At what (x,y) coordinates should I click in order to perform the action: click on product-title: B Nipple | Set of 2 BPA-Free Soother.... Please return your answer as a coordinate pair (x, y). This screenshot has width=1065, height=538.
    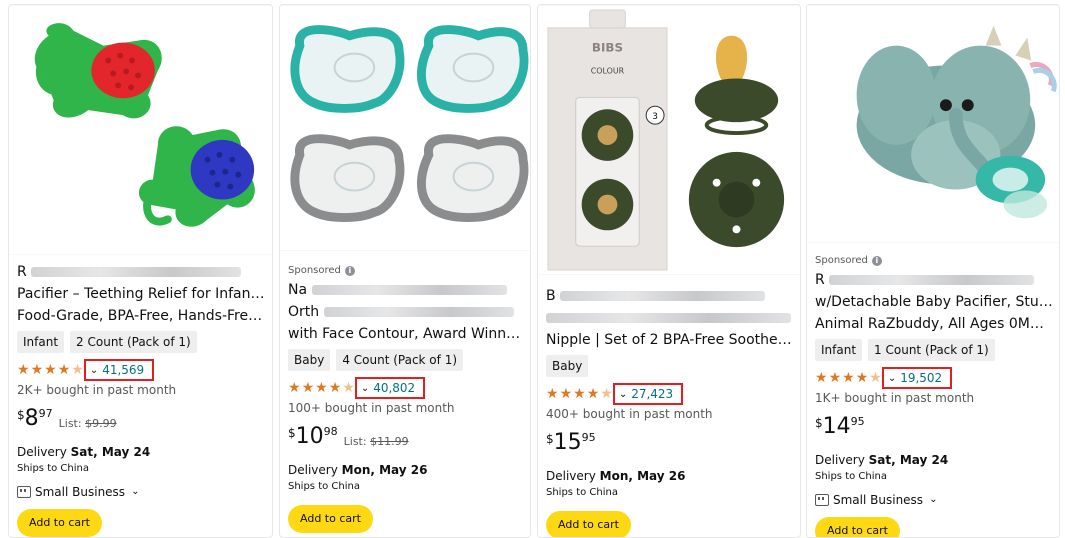
    Looking at the image, I should click on (670, 318).